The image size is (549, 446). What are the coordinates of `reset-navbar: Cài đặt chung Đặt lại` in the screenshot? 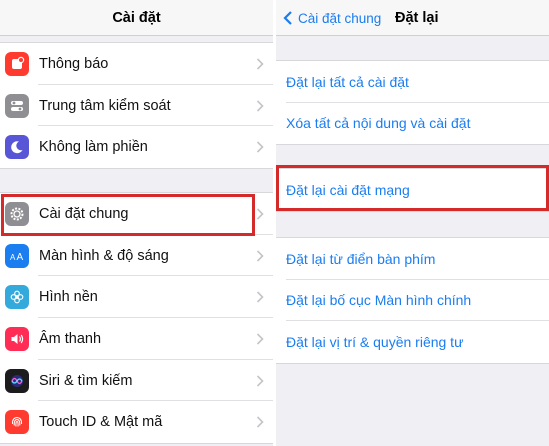 It's located at (412, 18).